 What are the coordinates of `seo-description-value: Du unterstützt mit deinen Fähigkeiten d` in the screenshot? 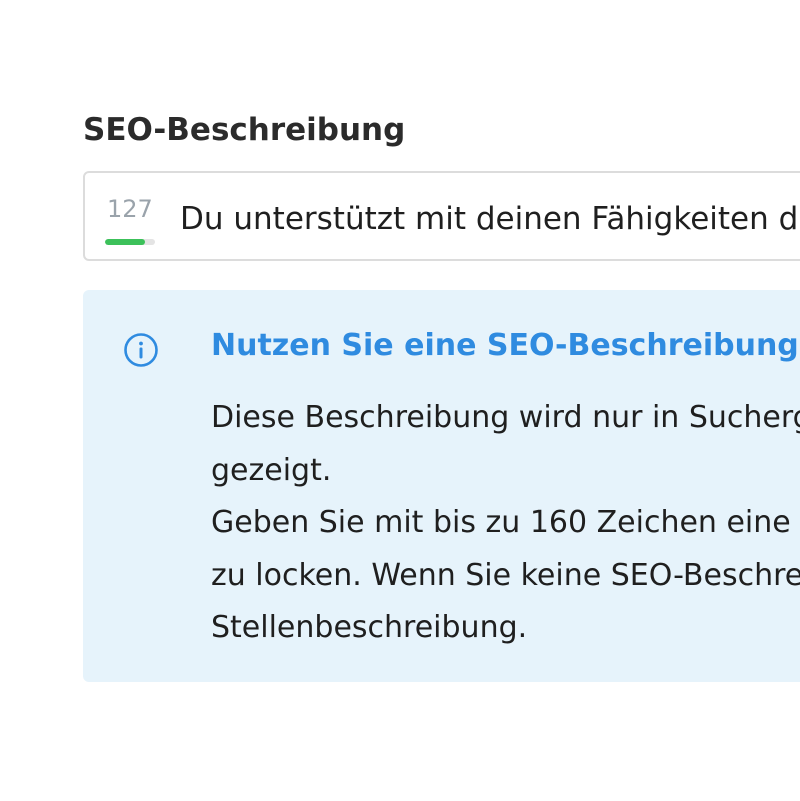 It's located at (489, 219).